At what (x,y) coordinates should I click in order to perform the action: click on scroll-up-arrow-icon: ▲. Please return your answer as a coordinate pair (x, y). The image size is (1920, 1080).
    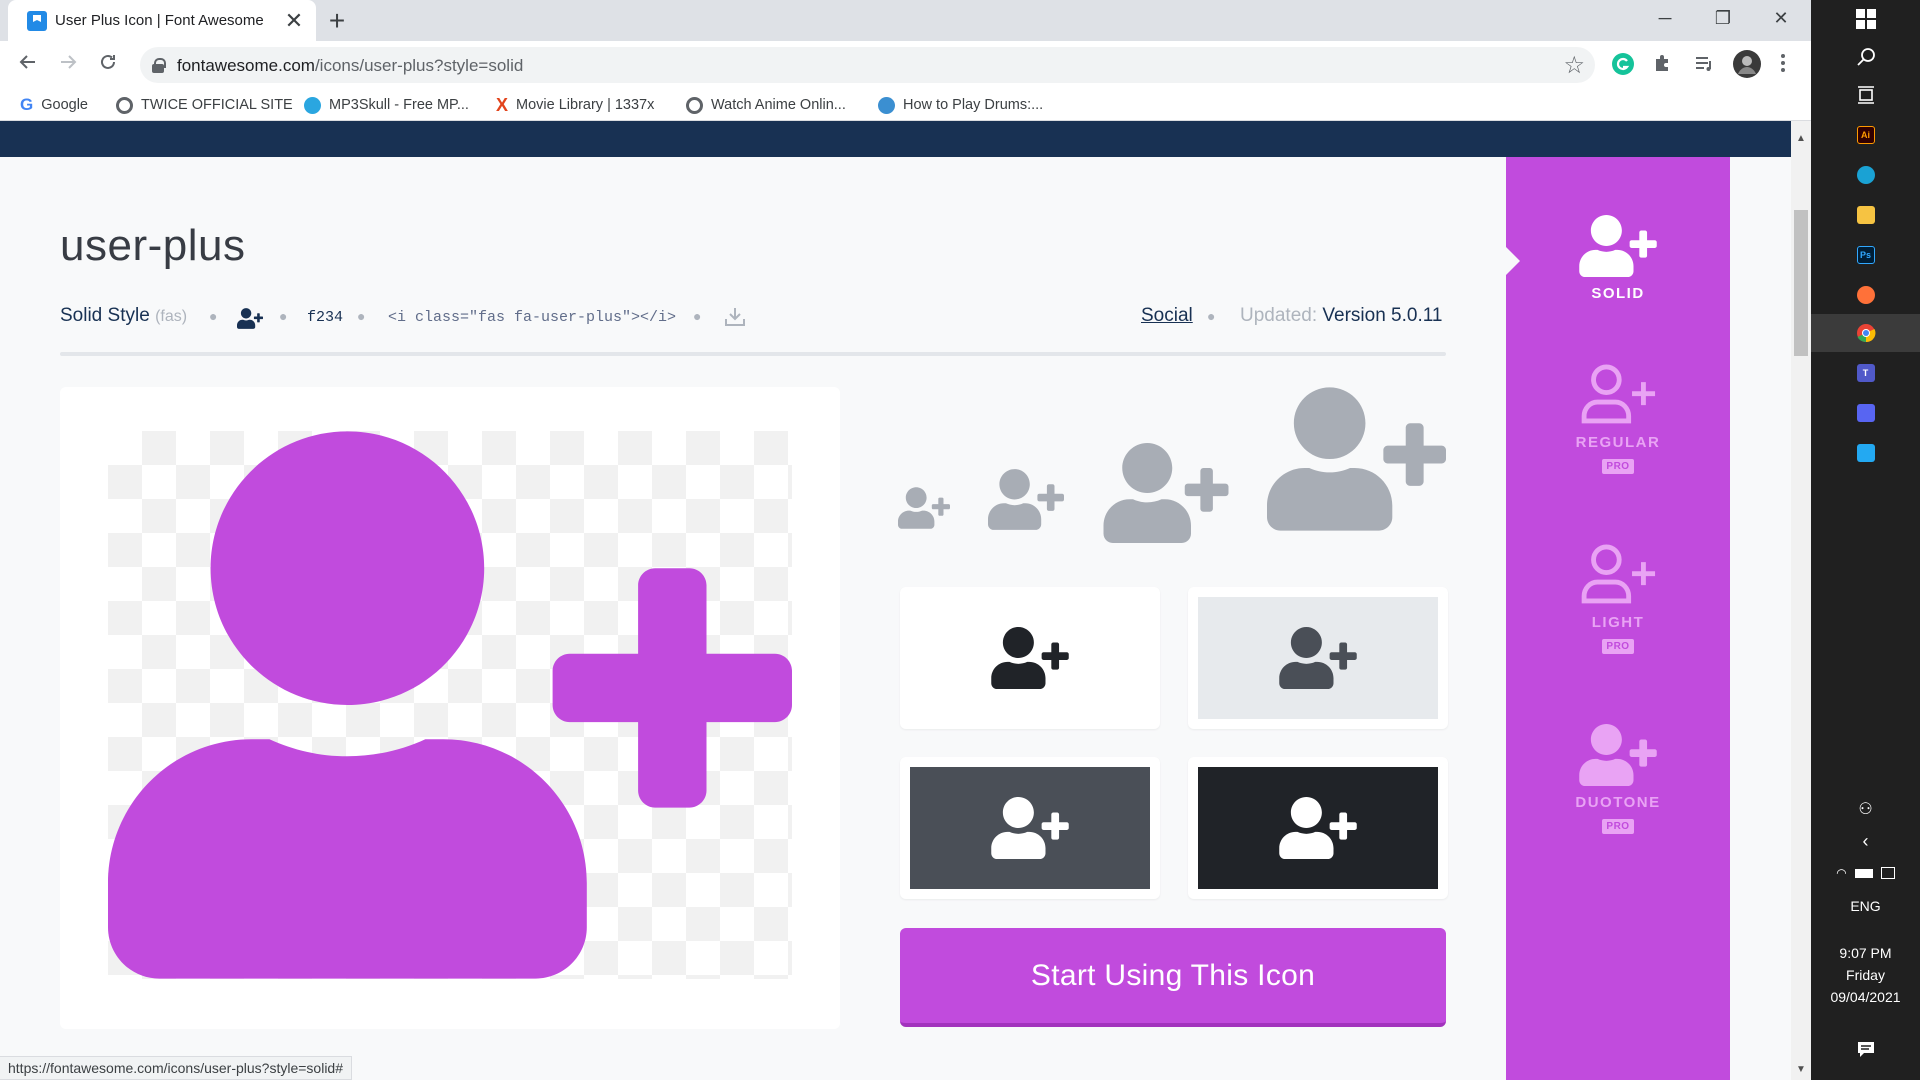
    Looking at the image, I should click on (1801, 139).